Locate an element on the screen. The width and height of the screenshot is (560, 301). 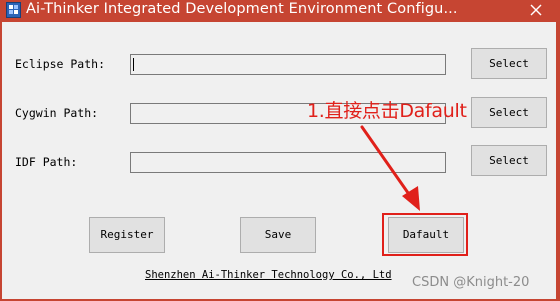
idf-select-button: Select is located at coordinates (509, 160).